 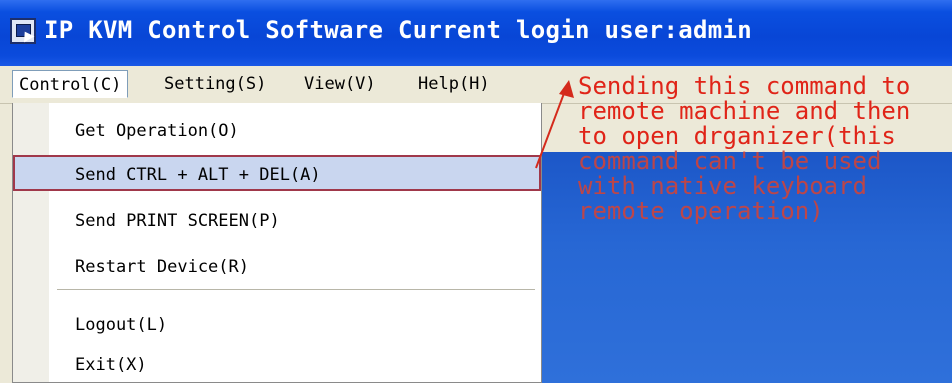 What do you see at coordinates (722, 186) in the screenshot?
I see `annotation-line: with native keyboard` at bounding box center [722, 186].